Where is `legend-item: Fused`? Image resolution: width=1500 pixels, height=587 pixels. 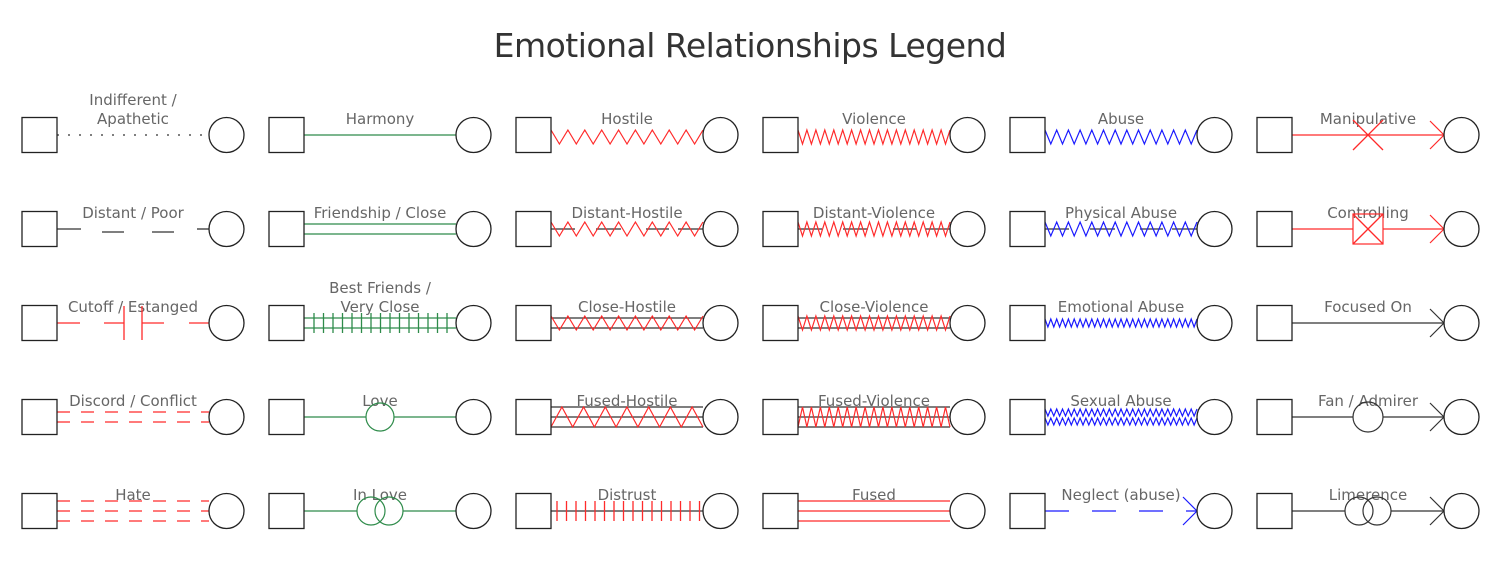 legend-item: Fused is located at coordinates (874, 508).